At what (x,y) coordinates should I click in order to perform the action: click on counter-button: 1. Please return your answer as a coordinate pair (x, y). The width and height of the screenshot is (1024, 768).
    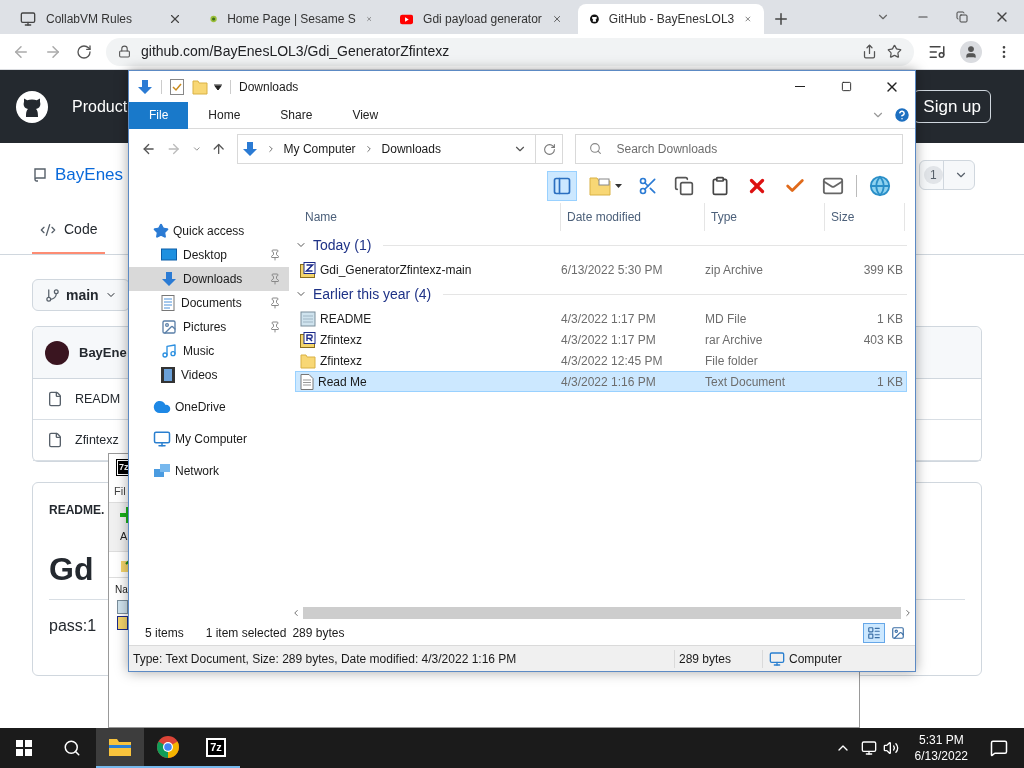
    Looking at the image, I should click on (947, 175).